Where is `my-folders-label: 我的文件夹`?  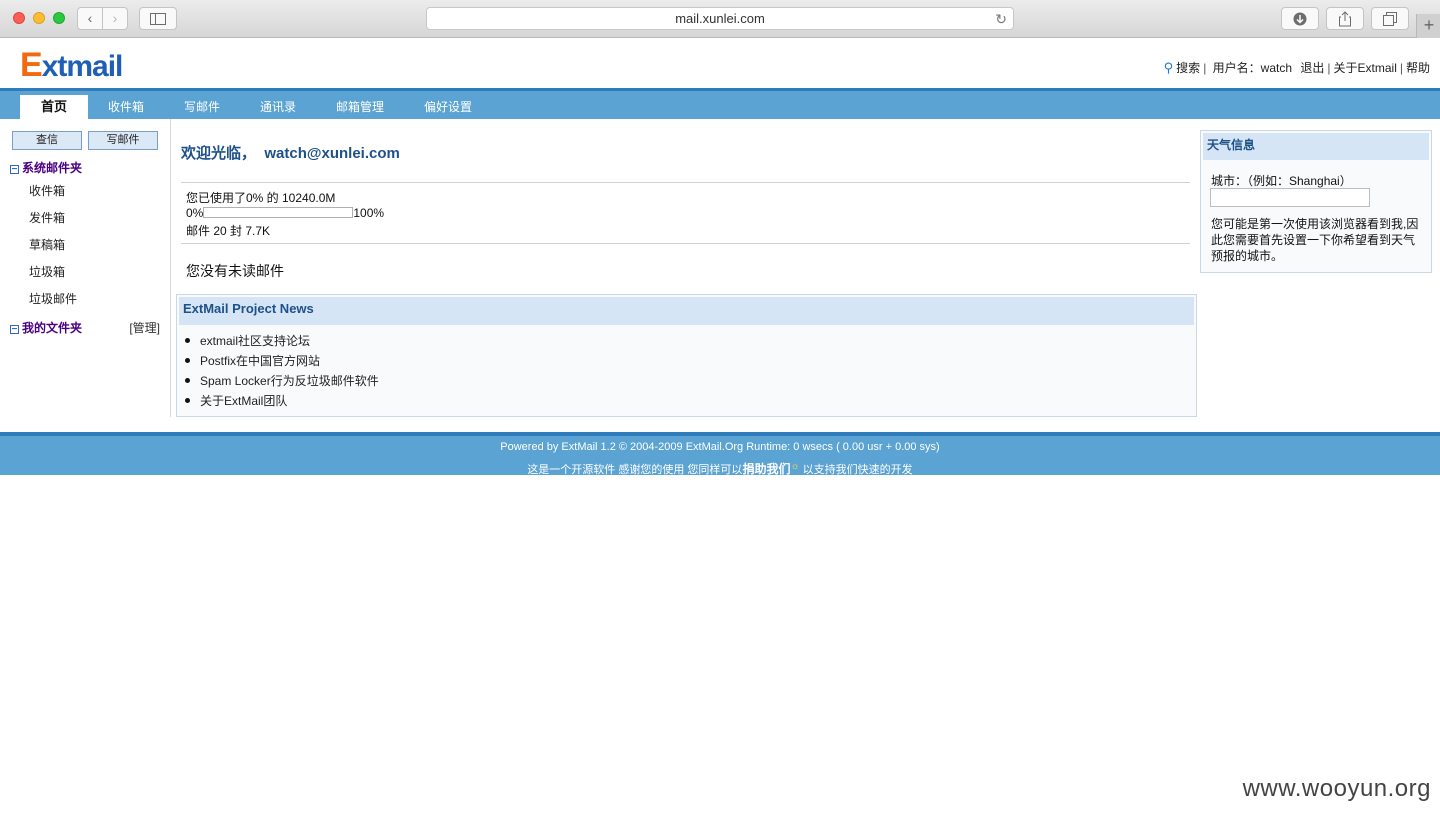
my-folders-label: 我的文件夹 is located at coordinates (52, 328).